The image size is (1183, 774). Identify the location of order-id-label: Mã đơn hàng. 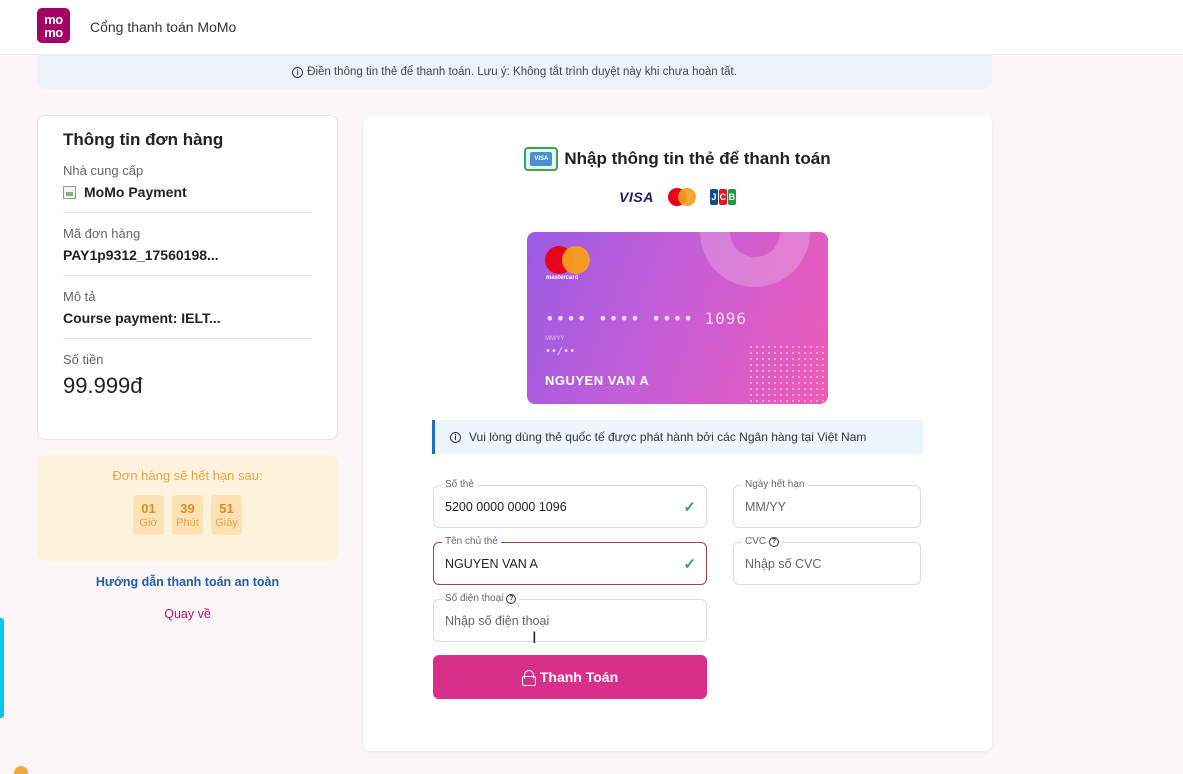
(102, 233).